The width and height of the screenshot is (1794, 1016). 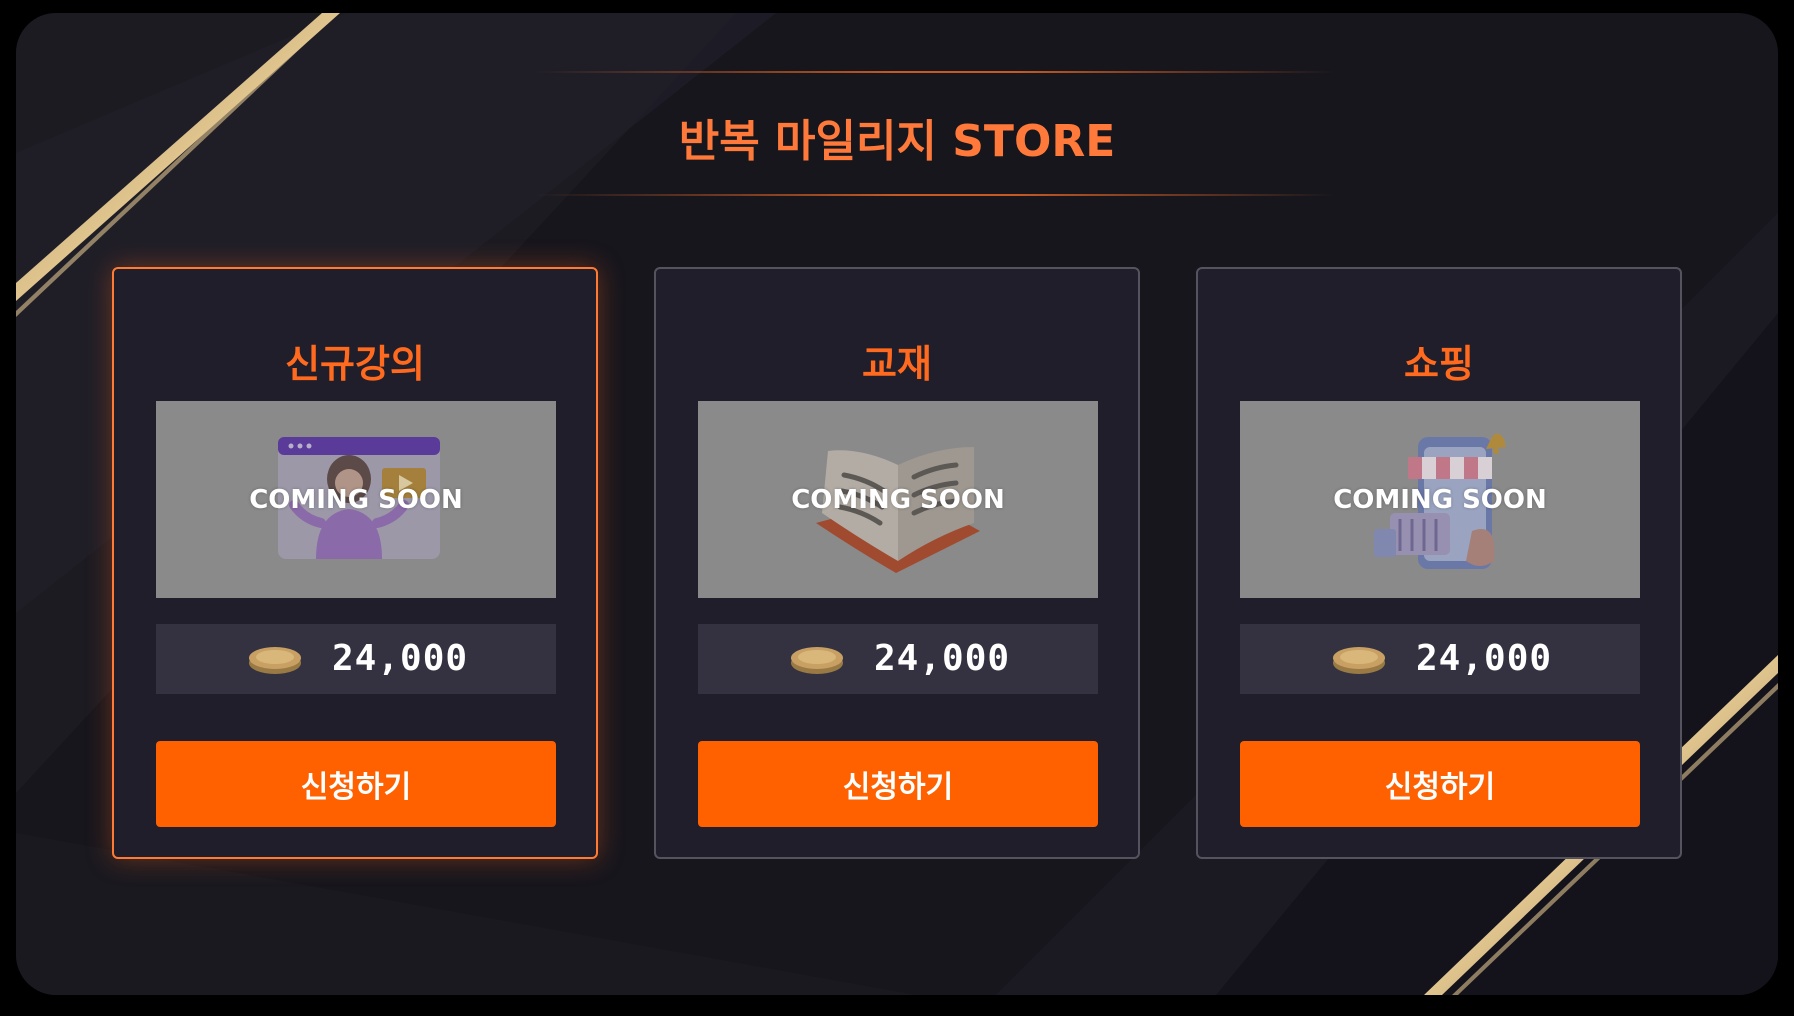 I want to click on title-divider-bottom, so click(x=936, y=195).